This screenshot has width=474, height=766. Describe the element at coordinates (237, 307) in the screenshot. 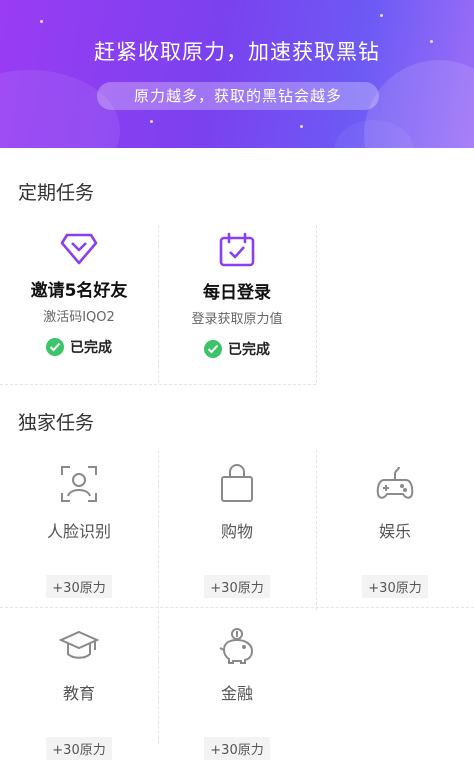

I see `task-card-daily-login: 每日登录 登录获取原力值 已完成` at that location.